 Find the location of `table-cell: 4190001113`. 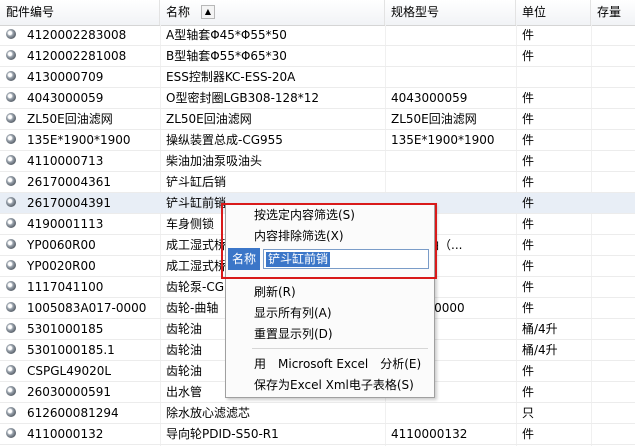

table-cell: 4190001113 is located at coordinates (92, 224).